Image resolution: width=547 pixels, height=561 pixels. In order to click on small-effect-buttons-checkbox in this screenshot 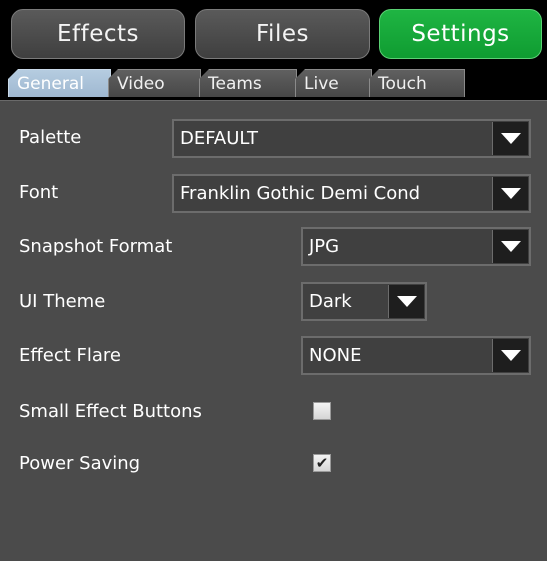, I will do `click(322, 411)`.